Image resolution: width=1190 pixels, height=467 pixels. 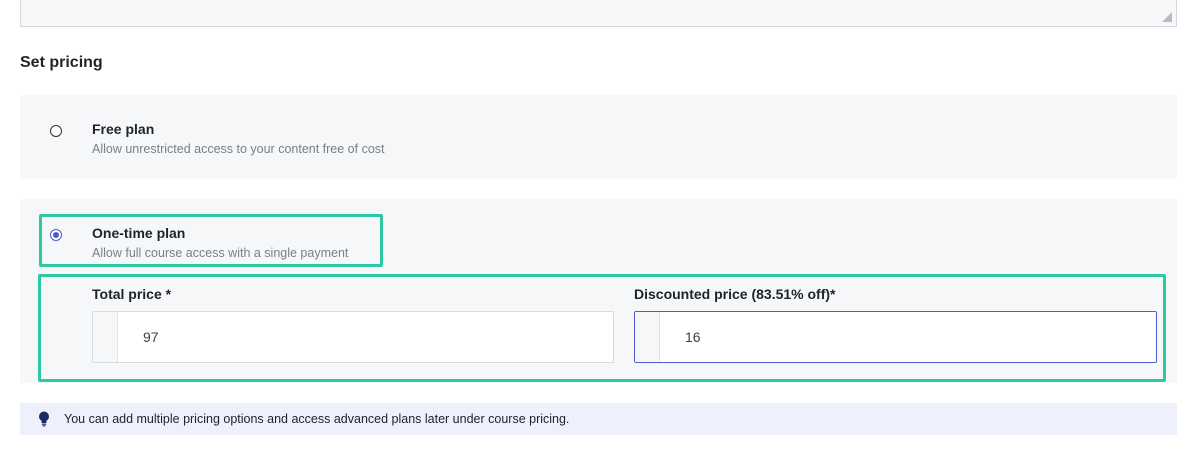 What do you see at coordinates (598, 13) in the screenshot?
I see `description-textarea` at bounding box center [598, 13].